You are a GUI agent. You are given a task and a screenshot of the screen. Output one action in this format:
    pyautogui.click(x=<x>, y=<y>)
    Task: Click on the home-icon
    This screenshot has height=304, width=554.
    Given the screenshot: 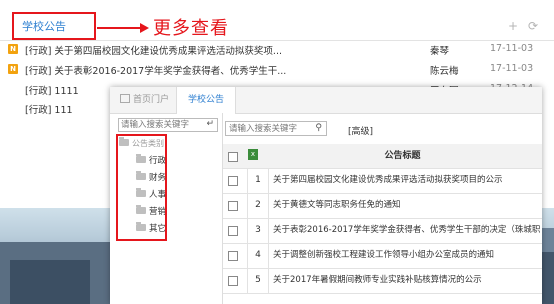 What is the action you would take?
    pyautogui.click(x=125, y=98)
    